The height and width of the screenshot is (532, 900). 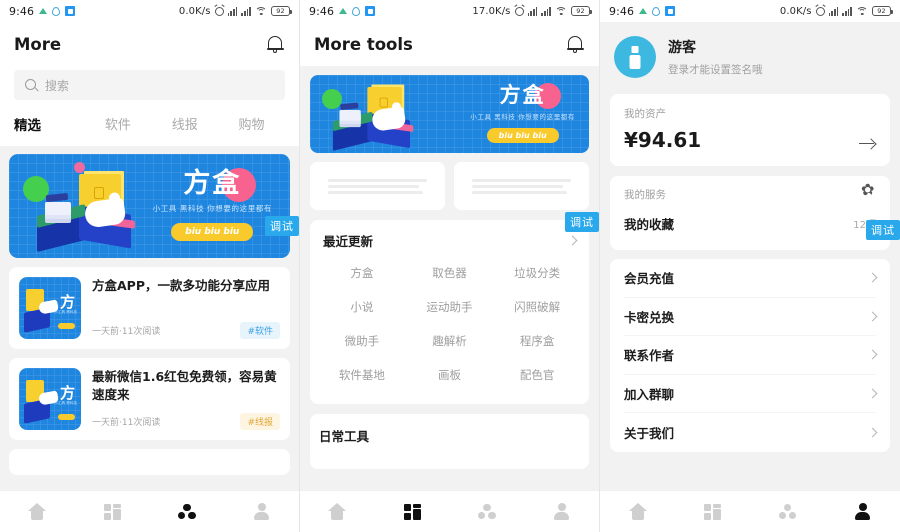 What do you see at coordinates (649, 317) in the screenshot?
I see `menu-label: 卡密兑换` at bounding box center [649, 317].